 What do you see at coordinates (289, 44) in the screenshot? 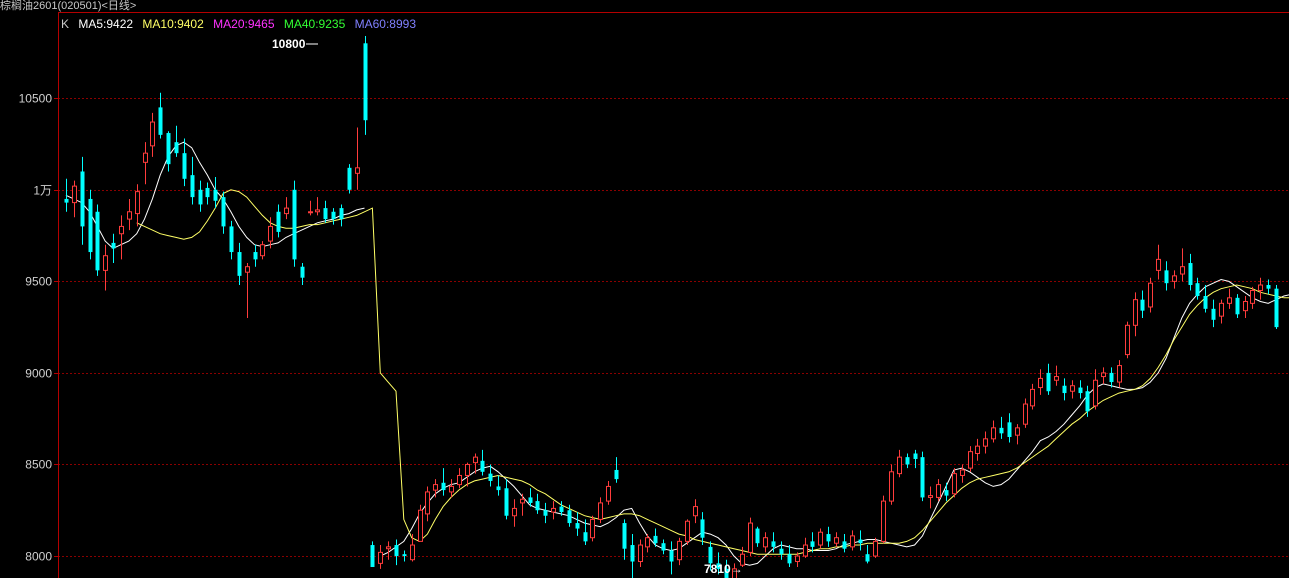
I see `annotation-high: 10800` at bounding box center [289, 44].